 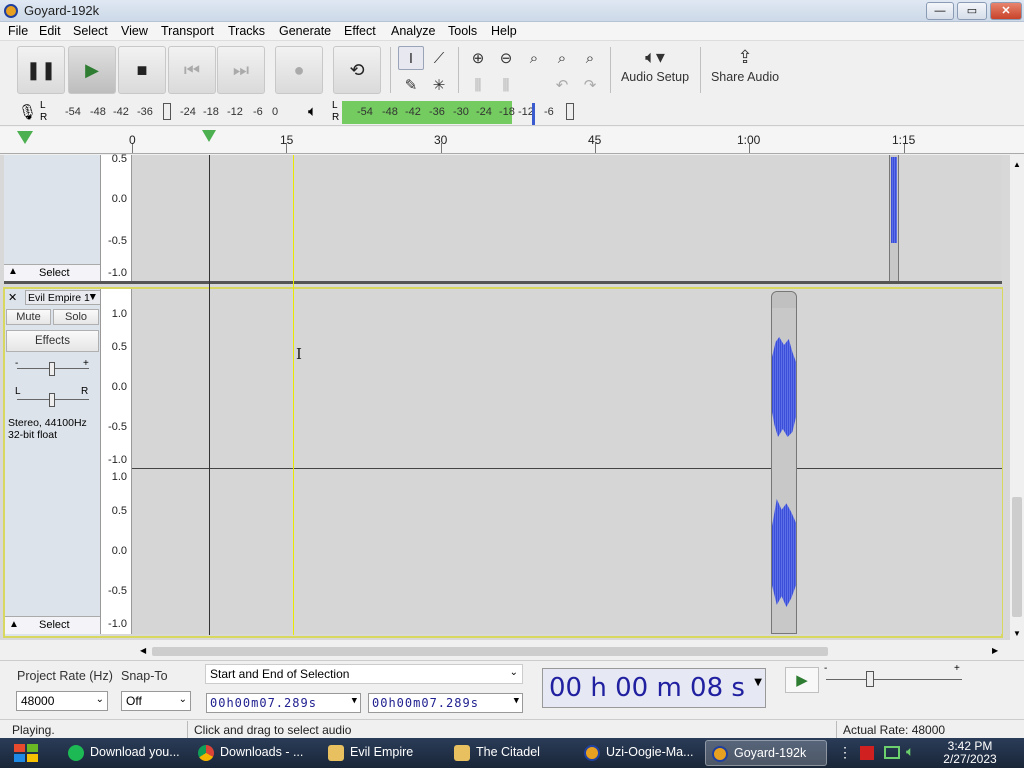 I want to click on audio-setup-button: 🔈︎▾ Audio Setup, so click(x=655, y=70).